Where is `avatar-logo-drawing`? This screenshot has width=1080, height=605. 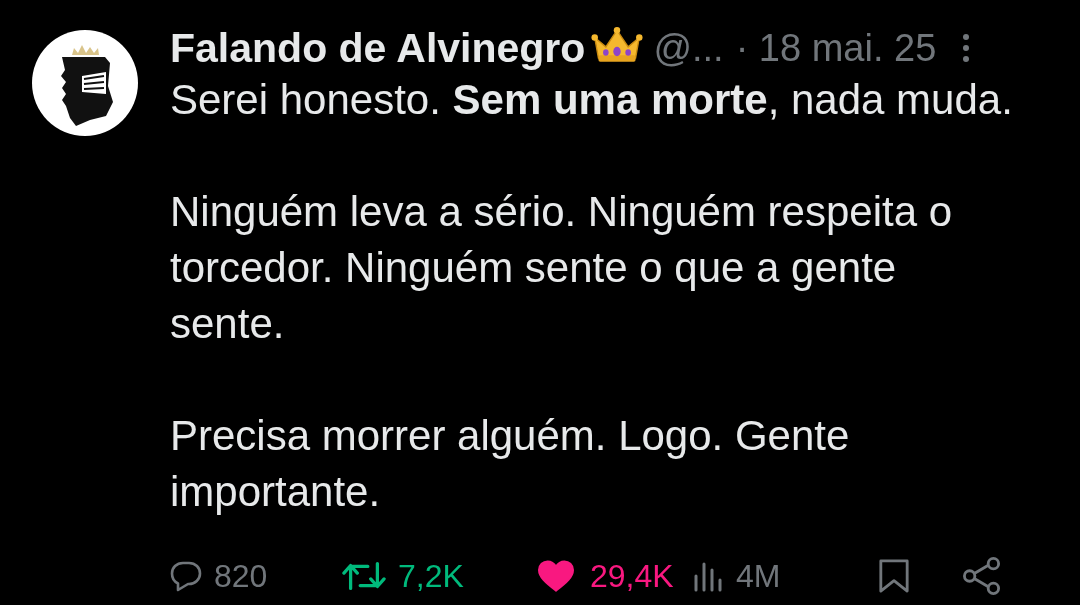
avatar-logo-drawing is located at coordinates (85, 83).